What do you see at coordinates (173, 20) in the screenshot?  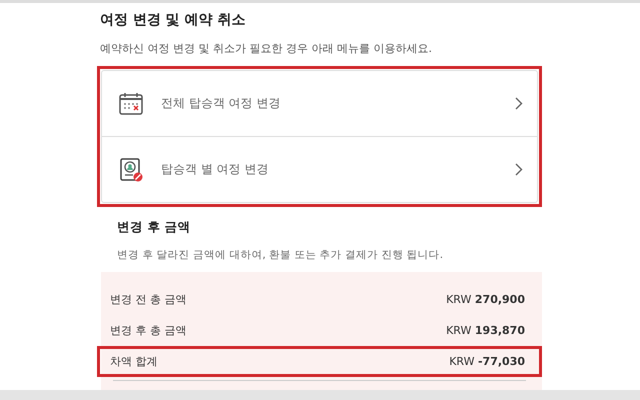 I see `section-title: 여정 변경 및 예약 취소` at bounding box center [173, 20].